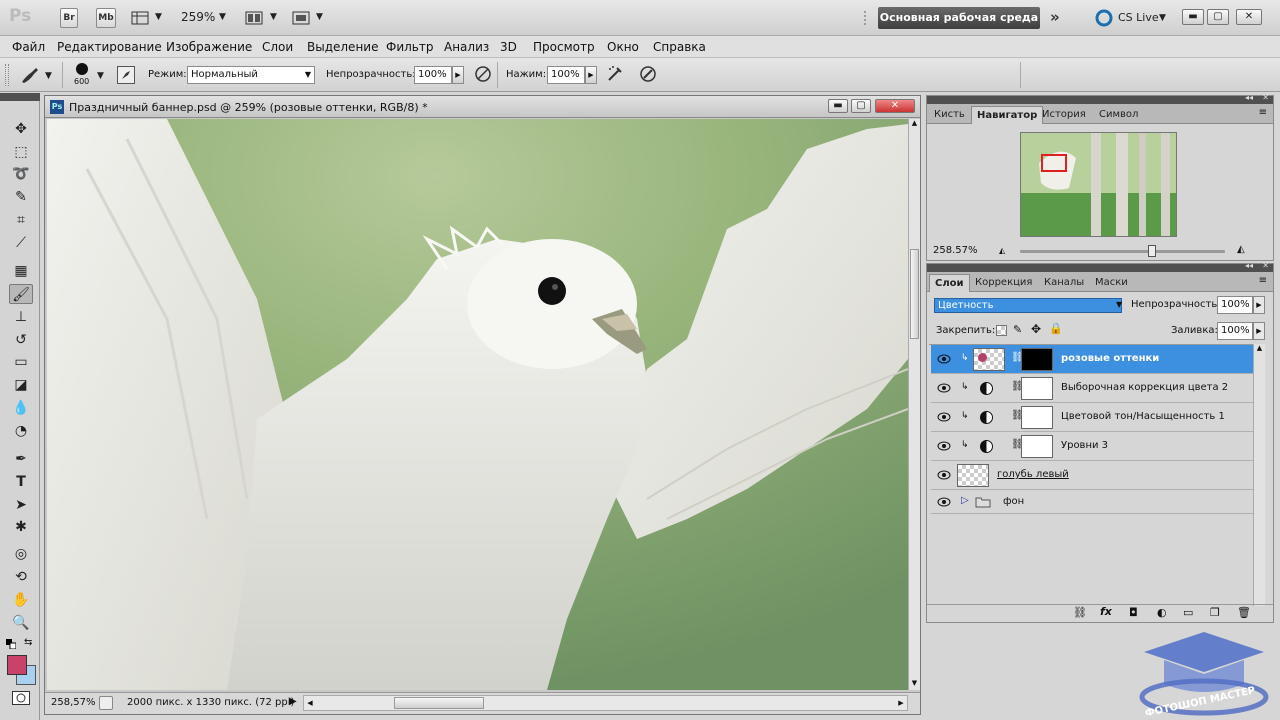  Describe the element at coordinates (959, 18) in the screenshot. I see `workspace-button: Основная рабочая среда` at that location.